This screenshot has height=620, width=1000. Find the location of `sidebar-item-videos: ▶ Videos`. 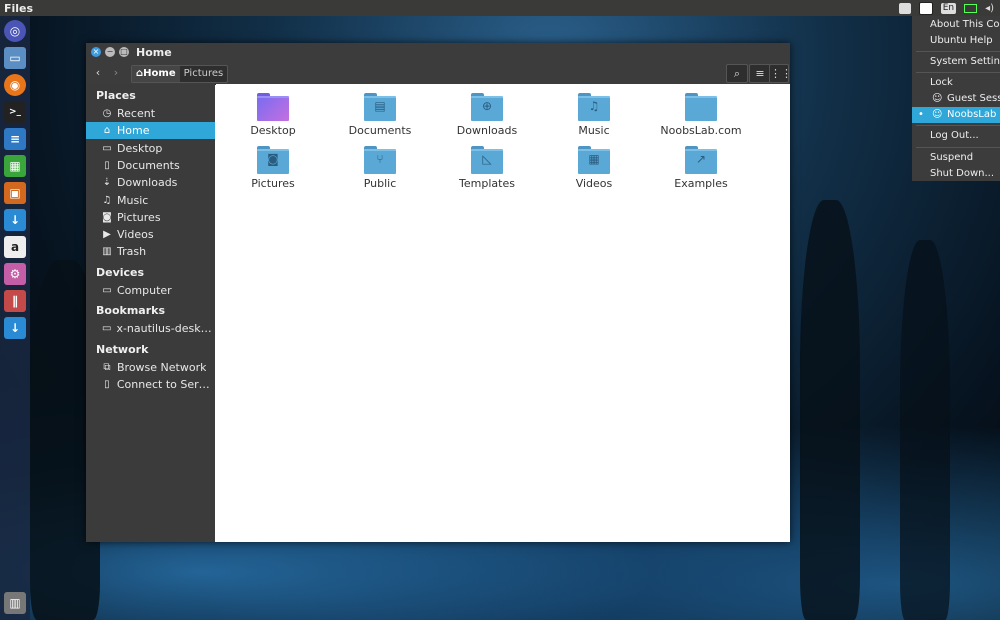

sidebar-item-videos: ▶ Videos is located at coordinates (150, 234).